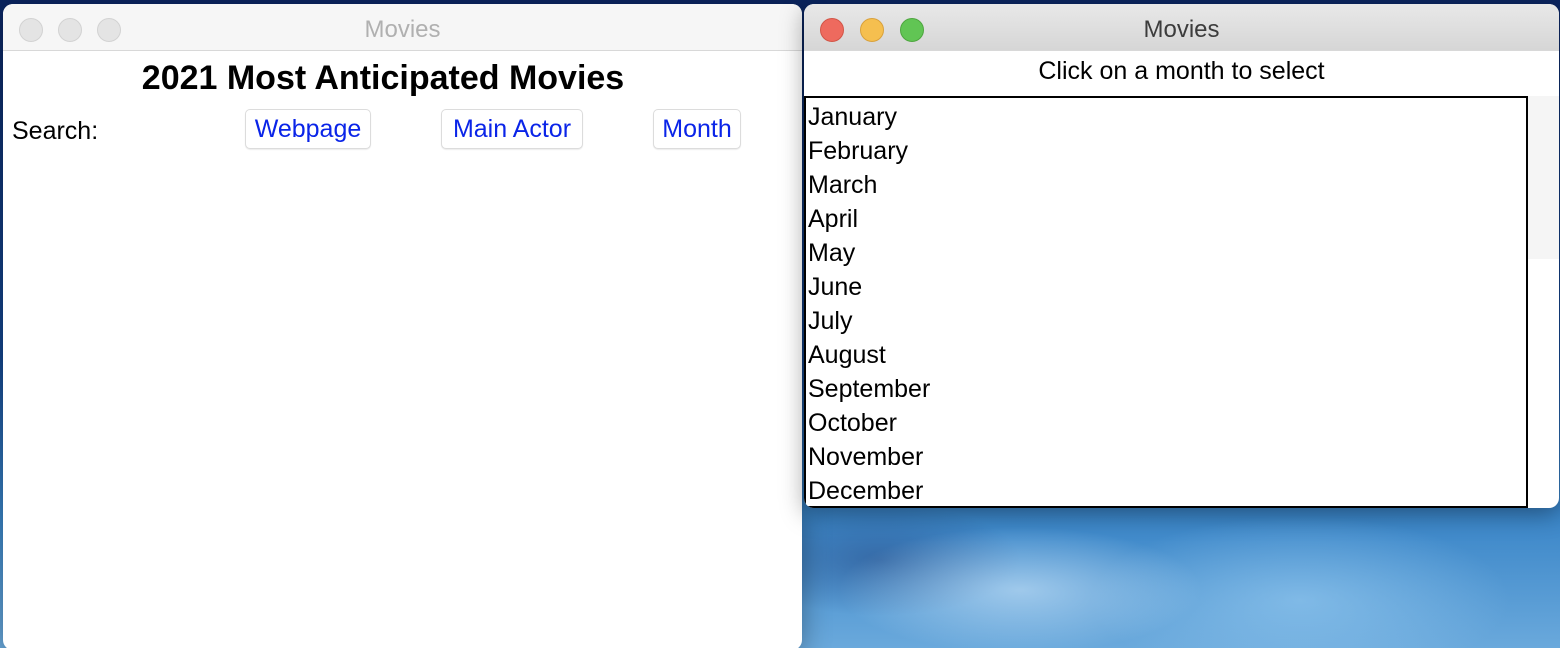 The image size is (1560, 648). What do you see at coordinates (1166, 423) in the screenshot?
I see `month-list-item: October` at bounding box center [1166, 423].